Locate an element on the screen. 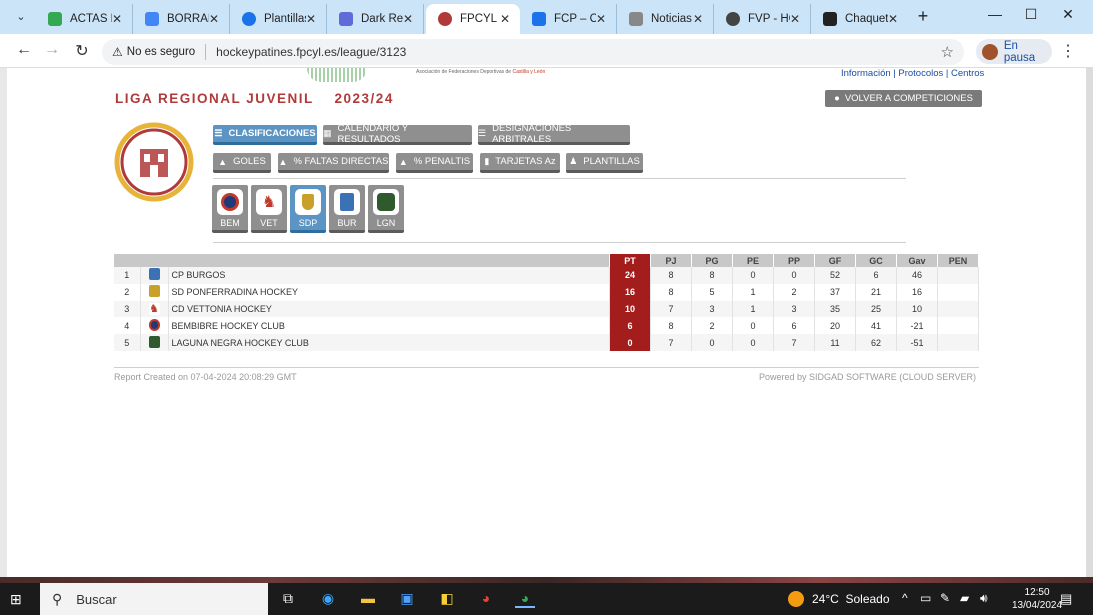 The image size is (1093, 615). file-explorer-icon: ▬ is located at coordinates (368, 599).